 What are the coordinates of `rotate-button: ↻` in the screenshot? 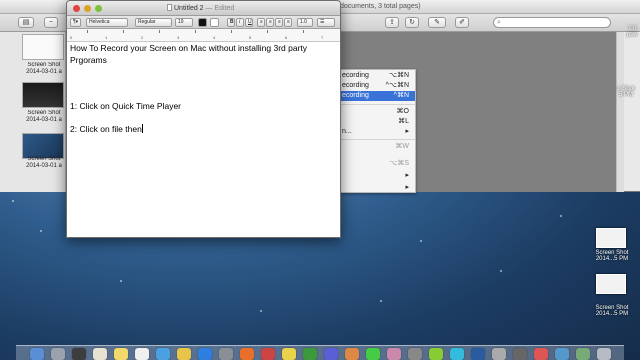 It's located at (412, 22).